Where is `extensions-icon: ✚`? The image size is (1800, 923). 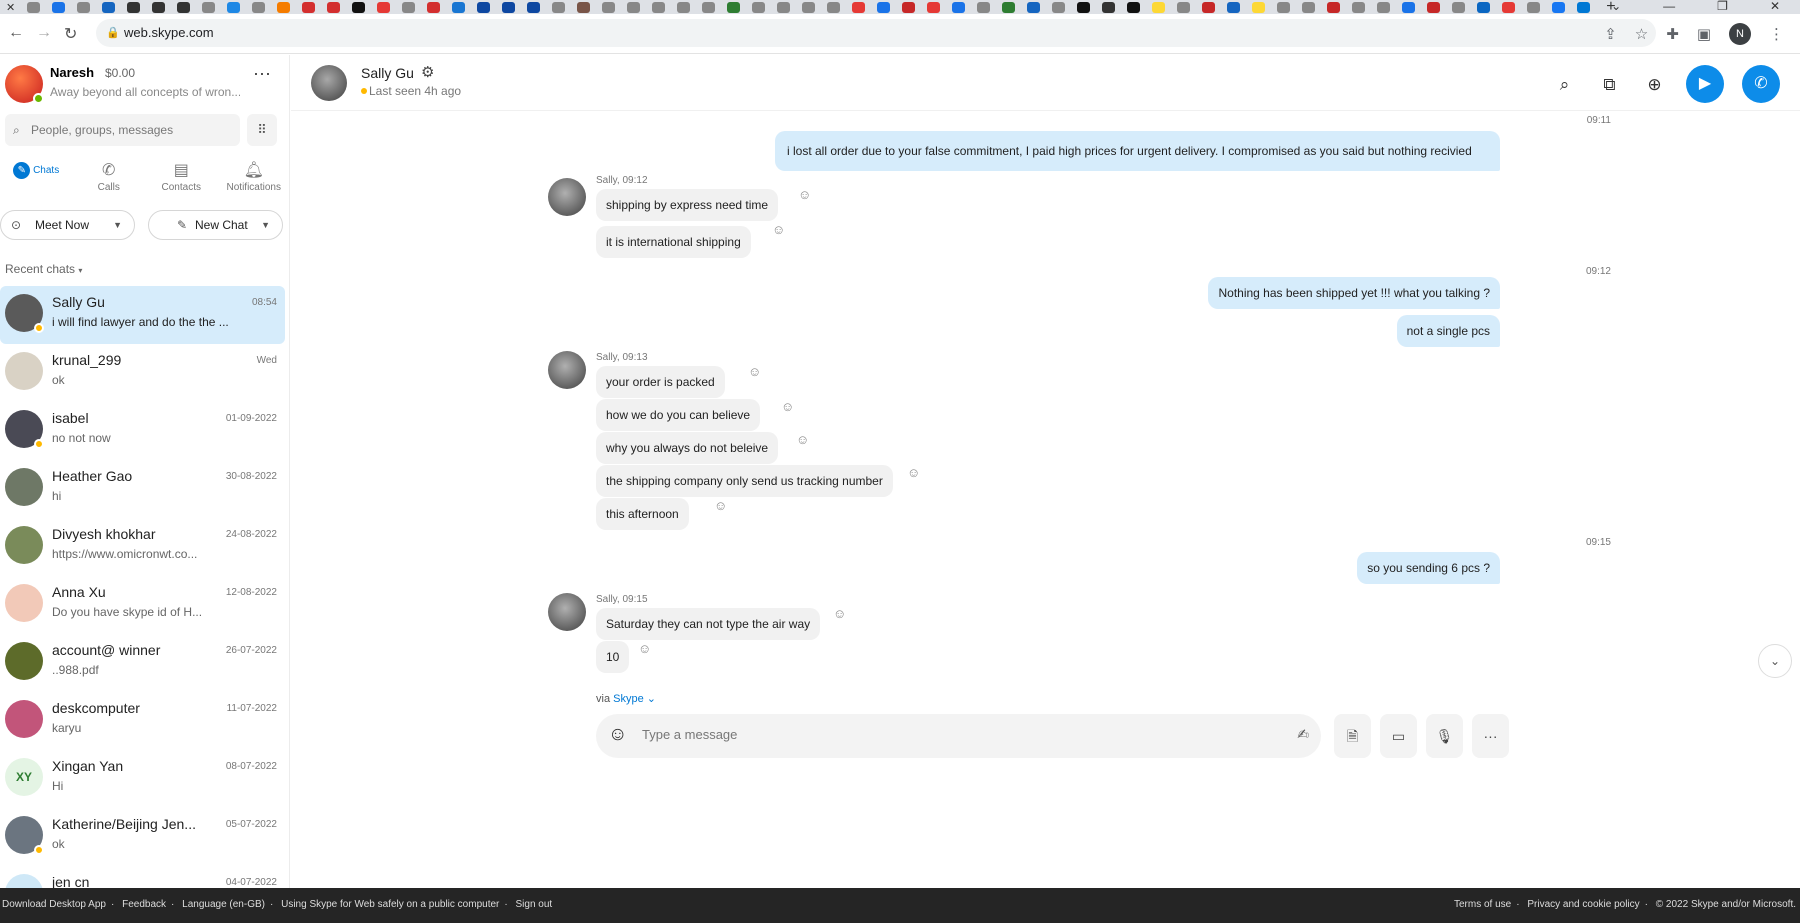 extensions-icon: ✚ is located at coordinates (1672, 34).